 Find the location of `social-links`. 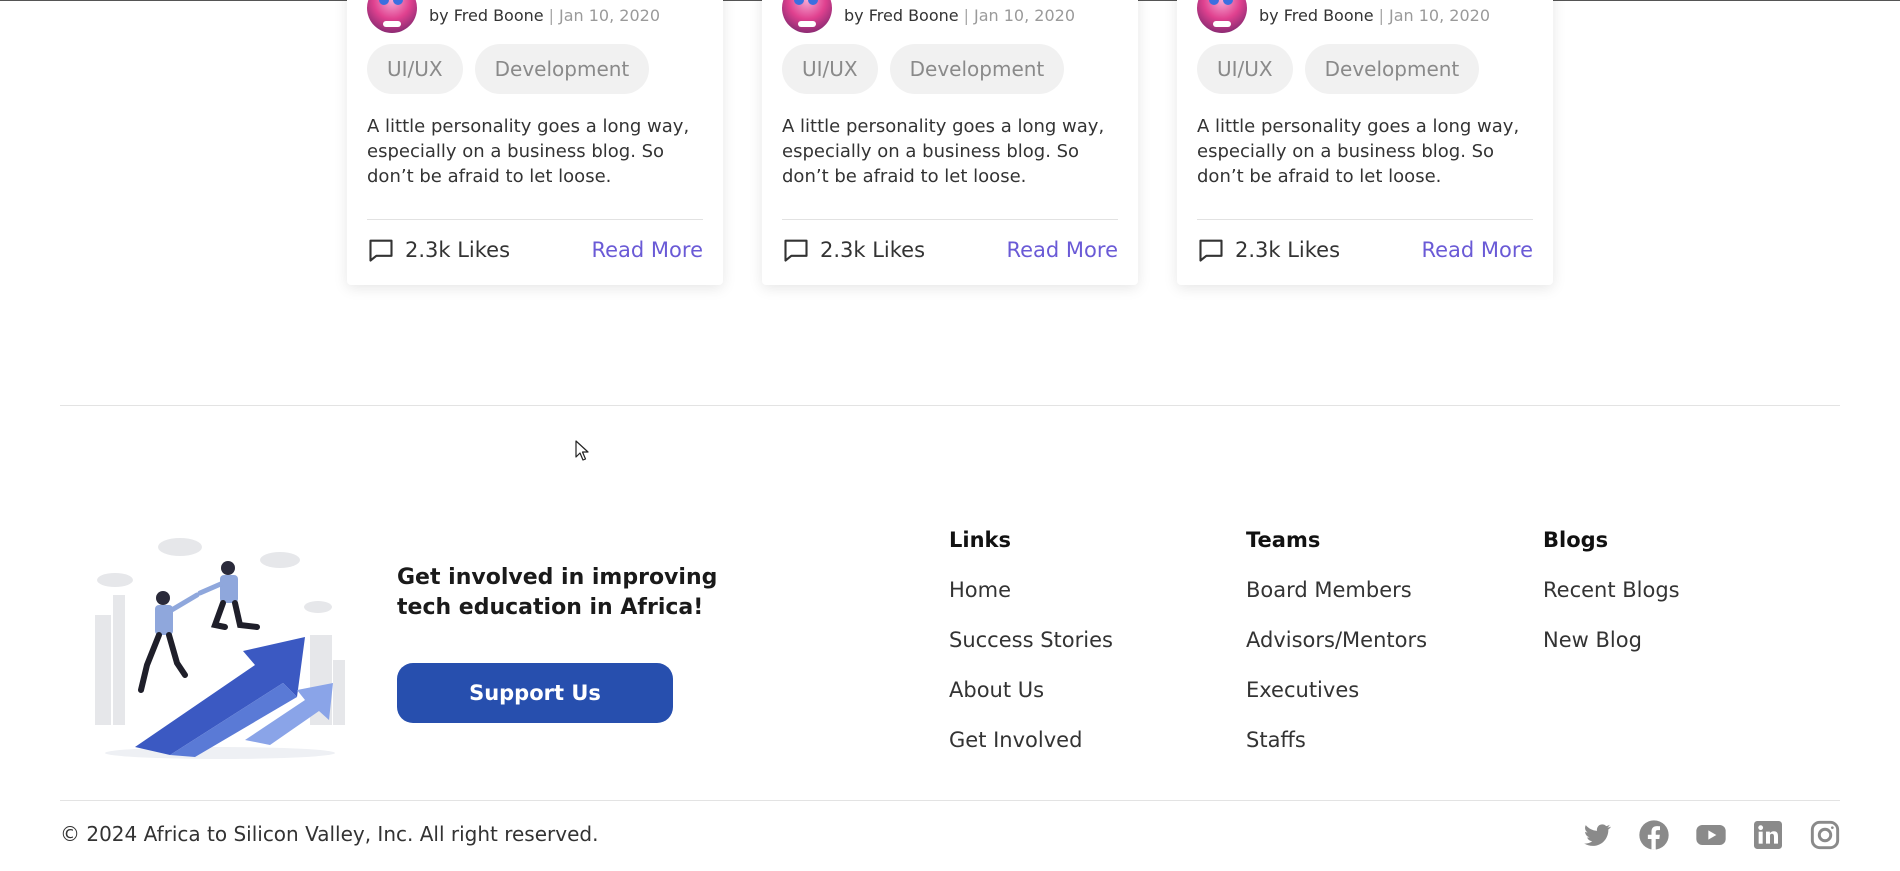

social-links is located at coordinates (1711, 835).